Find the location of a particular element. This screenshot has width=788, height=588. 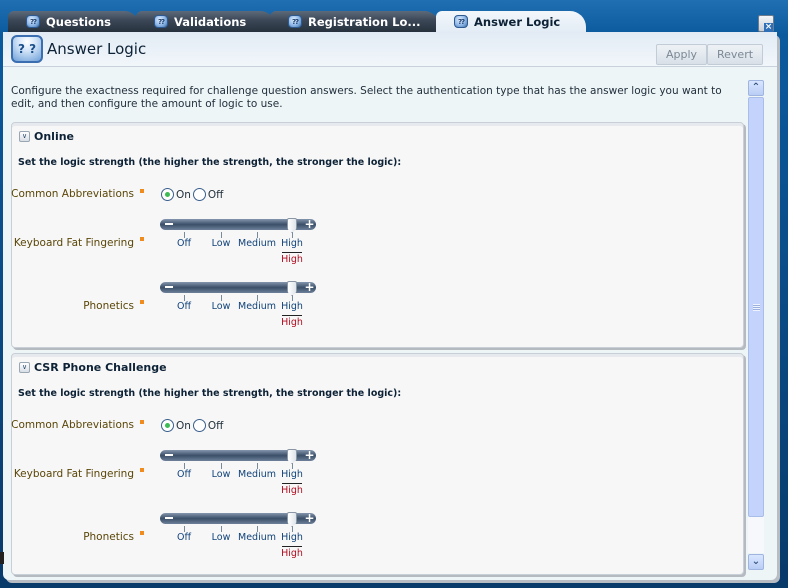

scroll-thumb is located at coordinates (756, 307).